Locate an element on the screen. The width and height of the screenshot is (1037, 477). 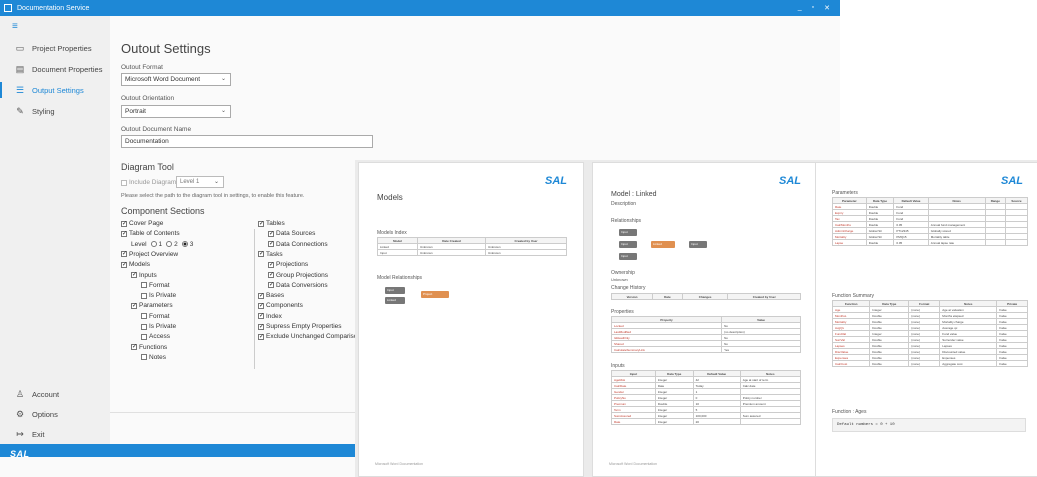
description-heading: Description is located at coordinates (624, 204).